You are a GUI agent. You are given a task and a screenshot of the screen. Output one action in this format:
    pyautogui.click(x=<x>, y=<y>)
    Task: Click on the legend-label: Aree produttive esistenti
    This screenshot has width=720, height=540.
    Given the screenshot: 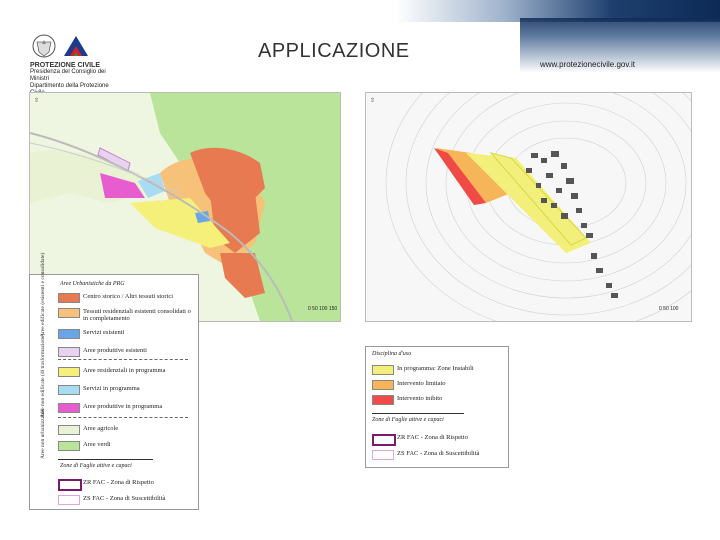 What is the action you would take?
    pyautogui.click(x=115, y=350)
    